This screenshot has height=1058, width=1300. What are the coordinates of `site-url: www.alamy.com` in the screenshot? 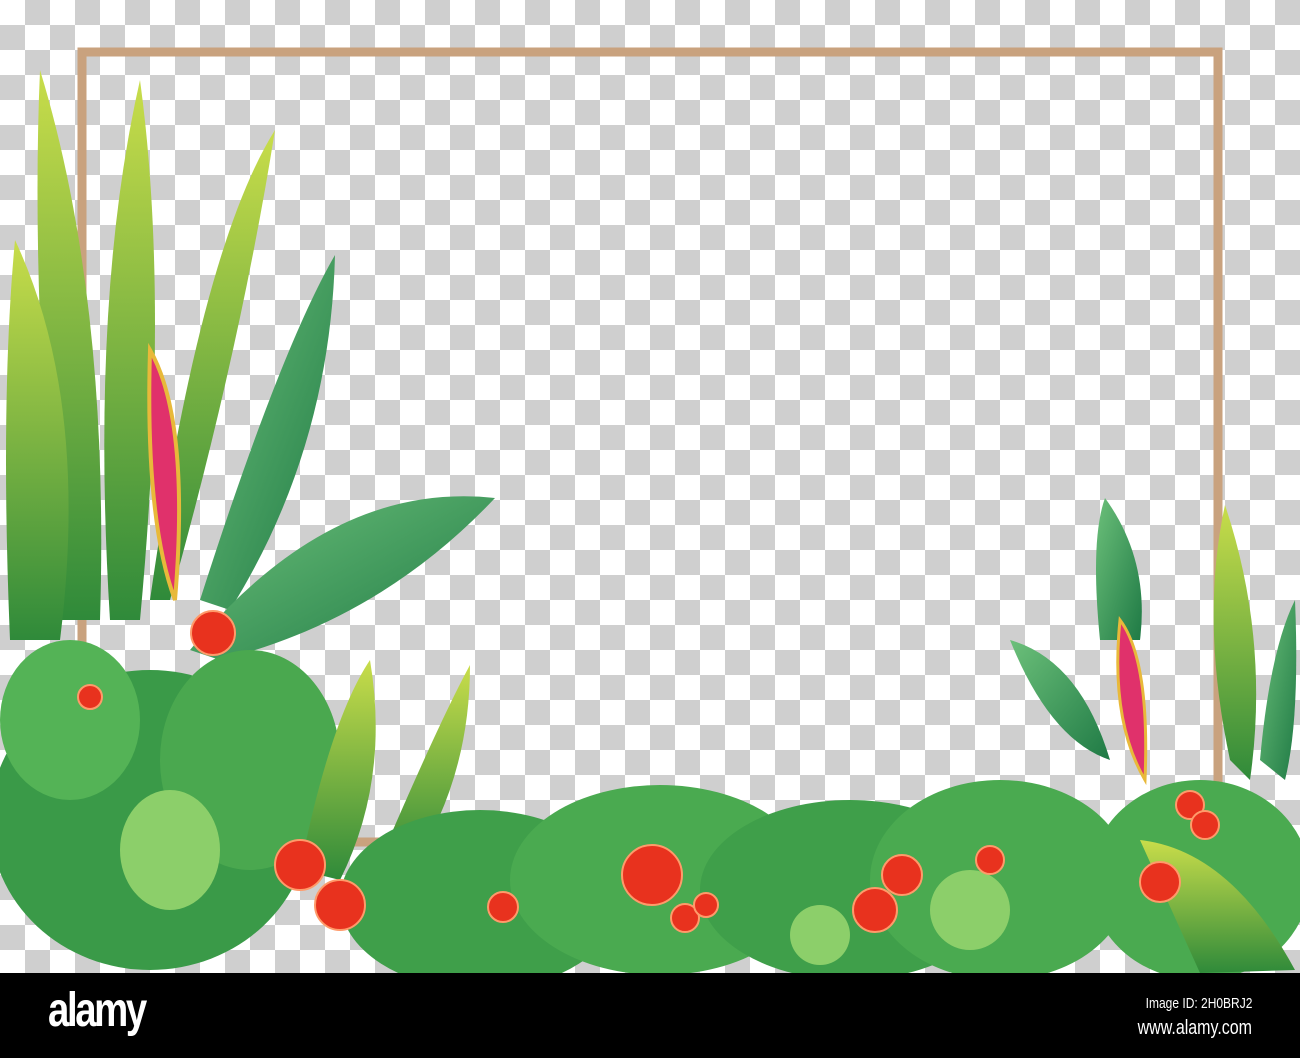 It's located at (1194, 1028).